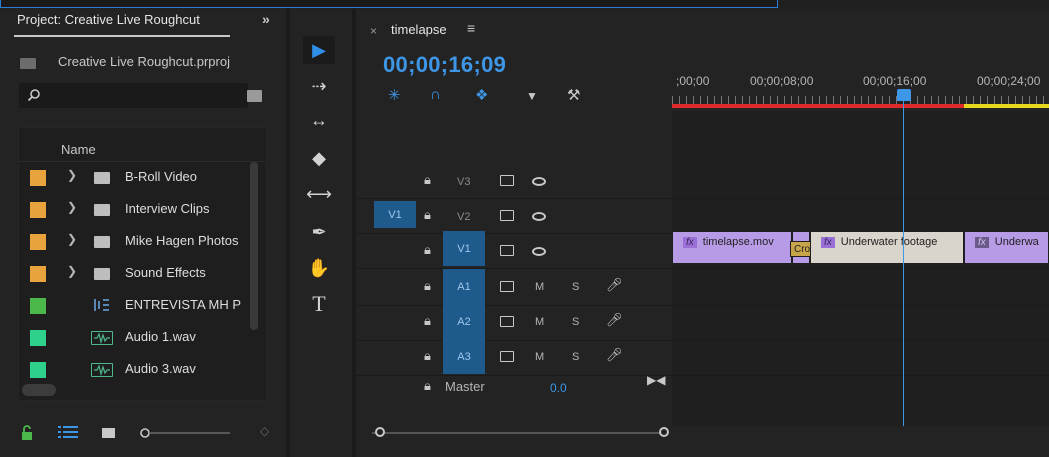  Describe the element at coordinates (319, 232) in the screenshot. I see `pen-tool-icon: ✒` at that location.